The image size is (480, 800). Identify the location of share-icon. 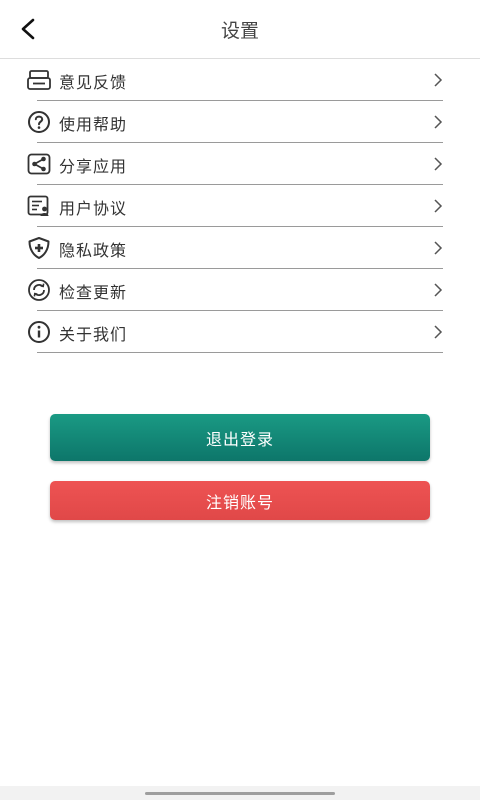
(39, 164).